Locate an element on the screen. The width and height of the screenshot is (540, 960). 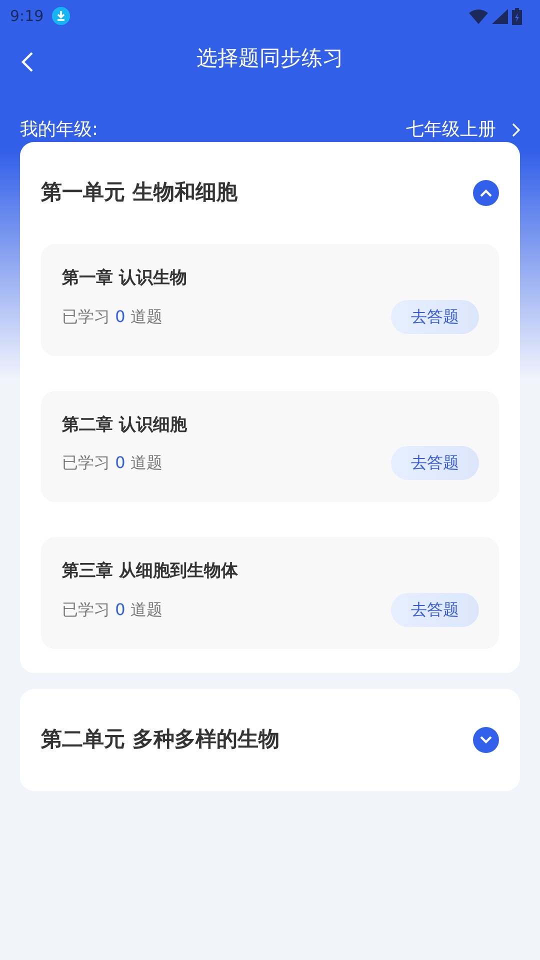
battery-icon is located at coordinates (517, 16).